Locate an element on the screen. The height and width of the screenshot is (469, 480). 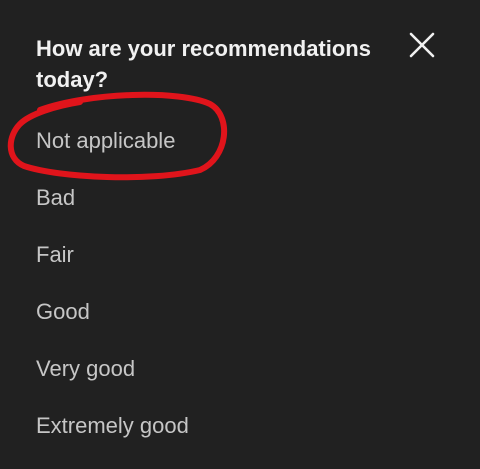
option-good: Good is located at coordinates (240, 311).